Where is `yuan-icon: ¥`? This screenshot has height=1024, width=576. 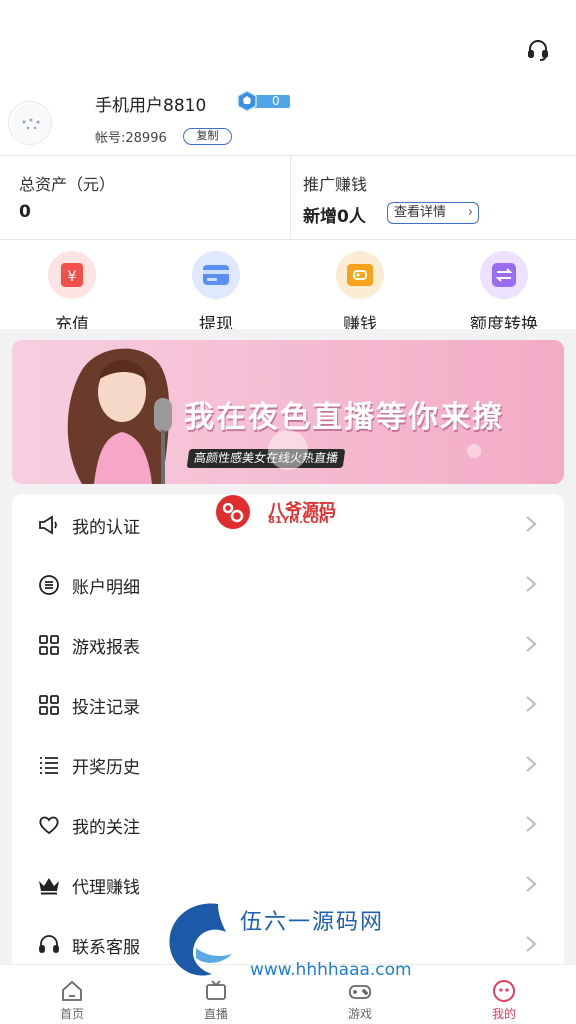 yuan-icon: ¥ is located at coordinates (72, 275).